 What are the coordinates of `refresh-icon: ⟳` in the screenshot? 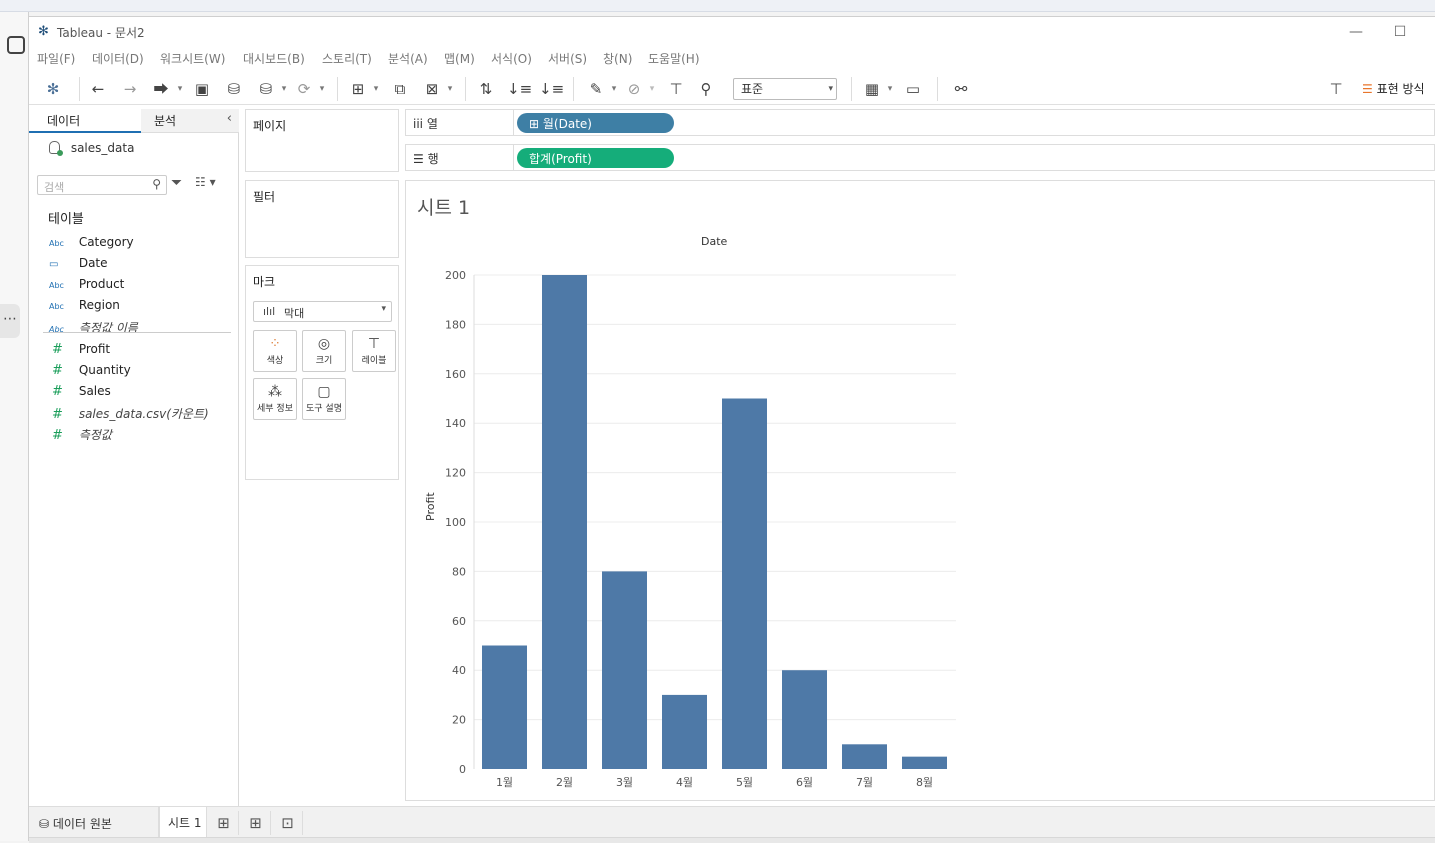 It's located at (304, 89).